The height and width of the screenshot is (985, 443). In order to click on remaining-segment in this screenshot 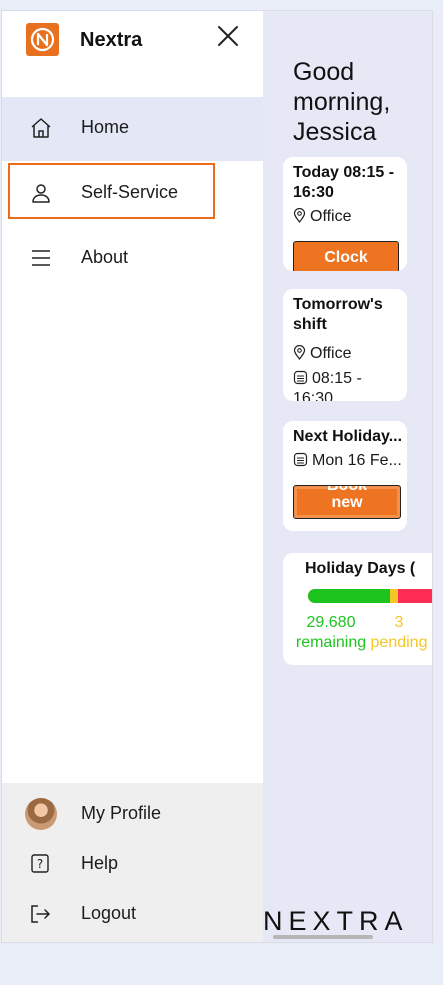, I will do `click(349, 596)`.